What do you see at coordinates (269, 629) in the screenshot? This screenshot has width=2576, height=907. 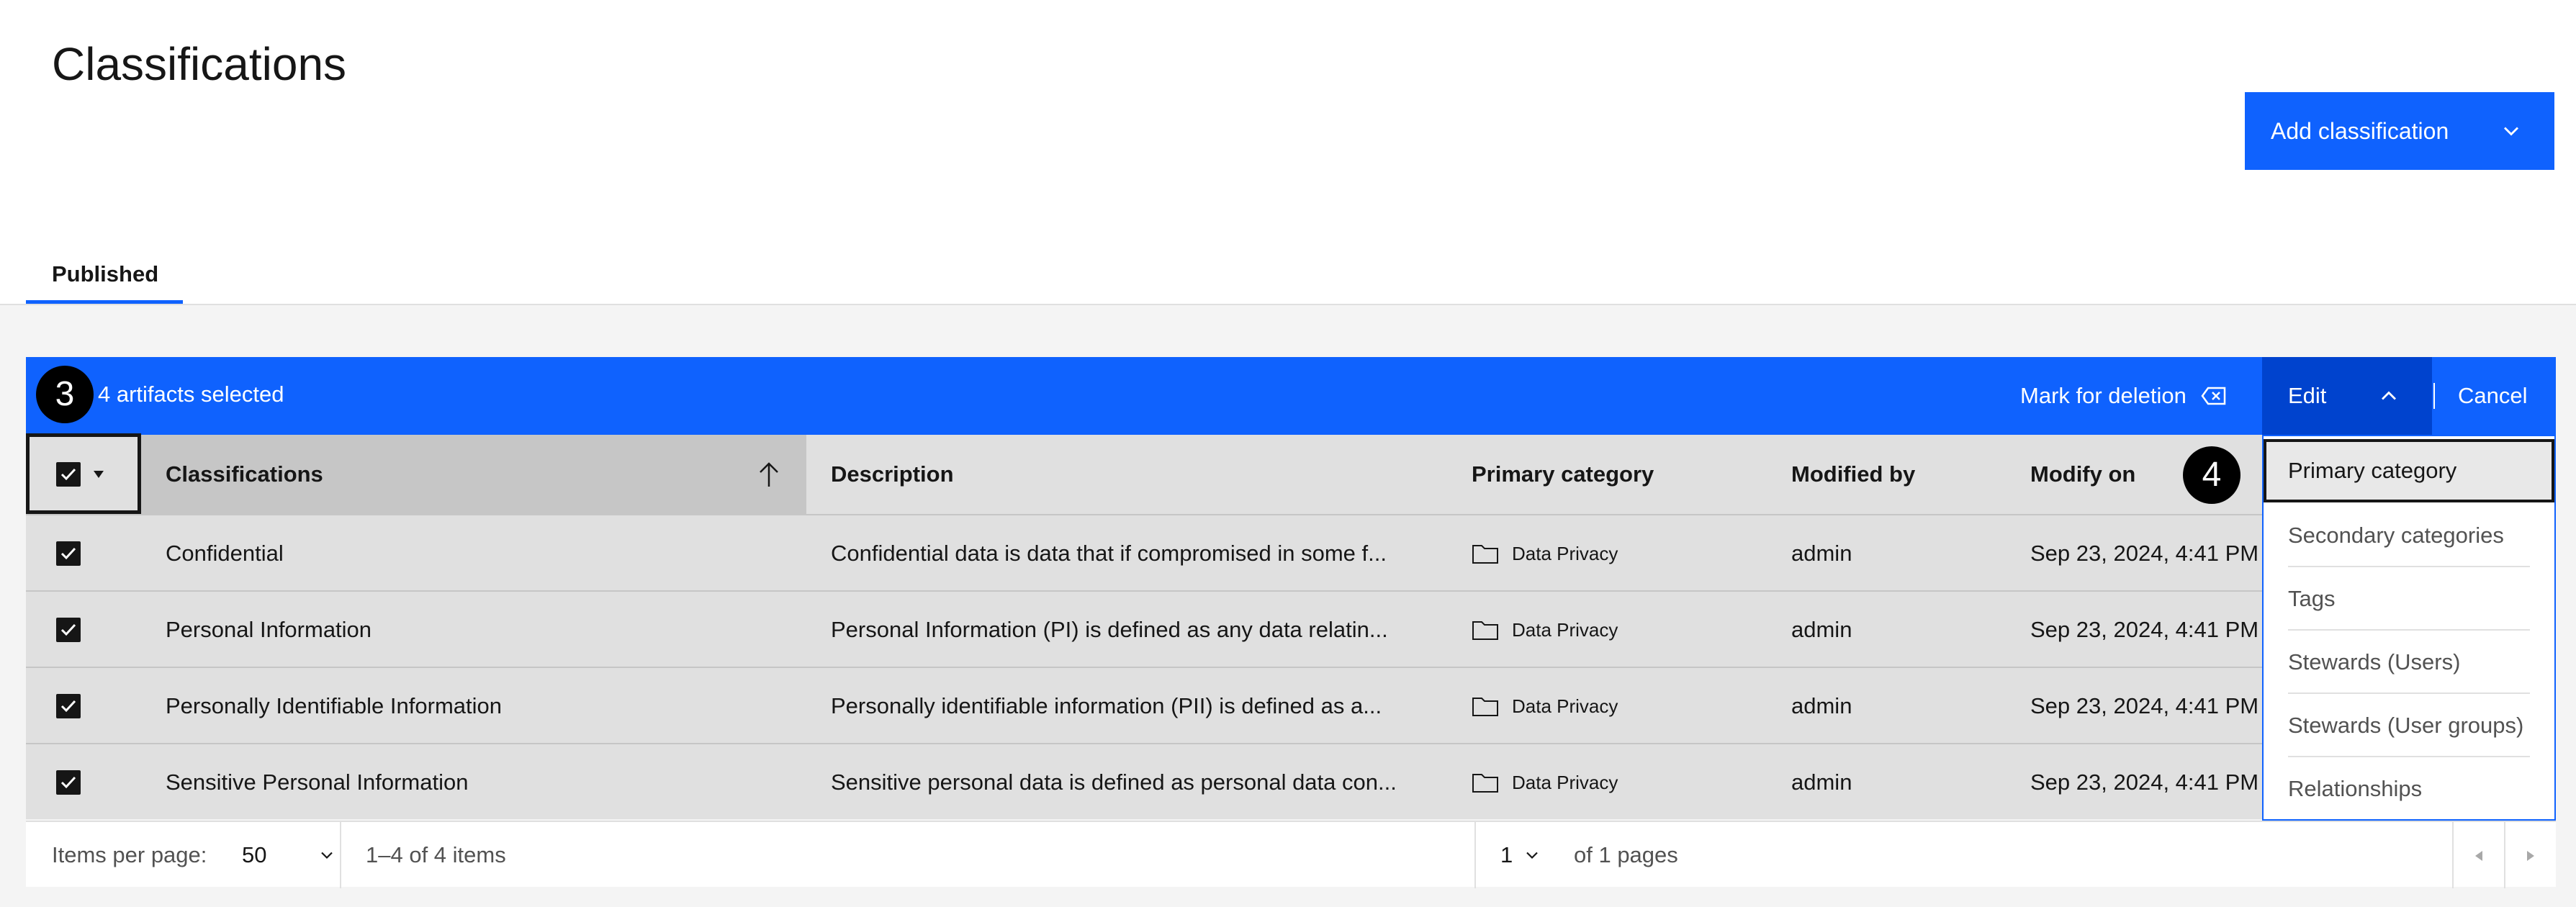 I see `cell-name: Personal Information` at bounding box center [269, 629].